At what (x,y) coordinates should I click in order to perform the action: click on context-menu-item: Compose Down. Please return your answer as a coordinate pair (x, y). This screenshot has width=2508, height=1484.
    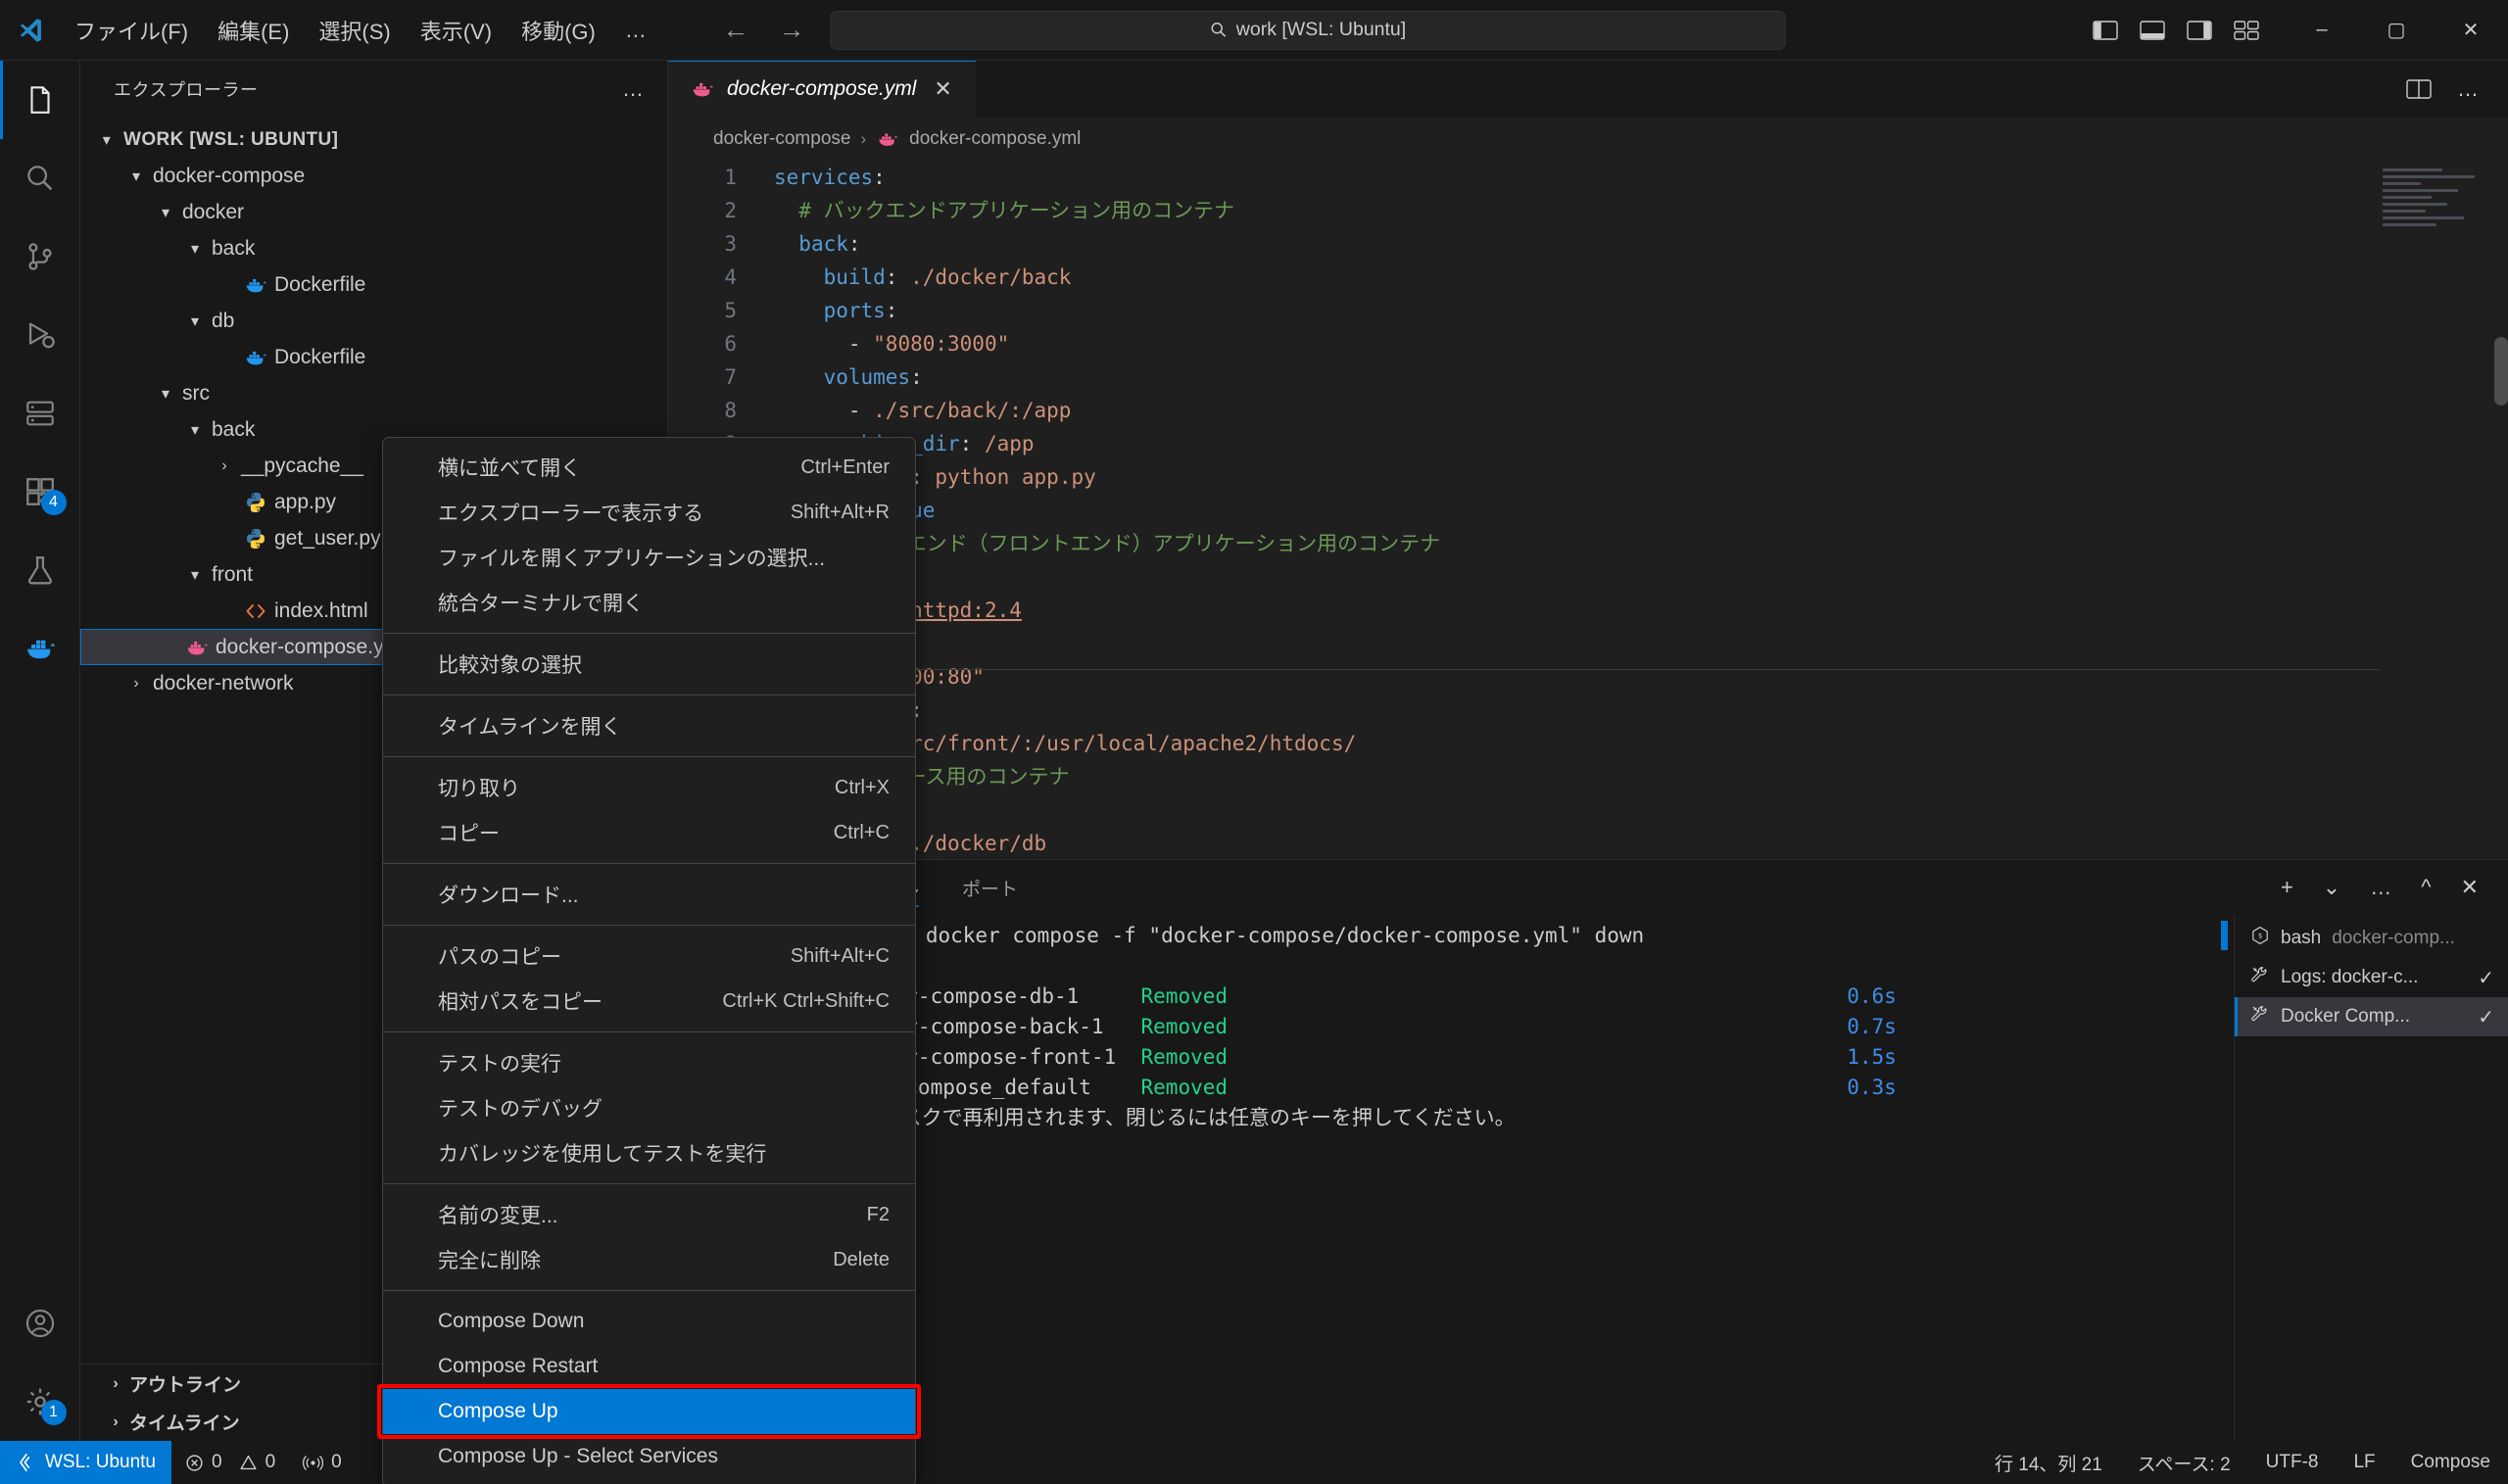
    Looking at the image, I should click on (649, 1321).